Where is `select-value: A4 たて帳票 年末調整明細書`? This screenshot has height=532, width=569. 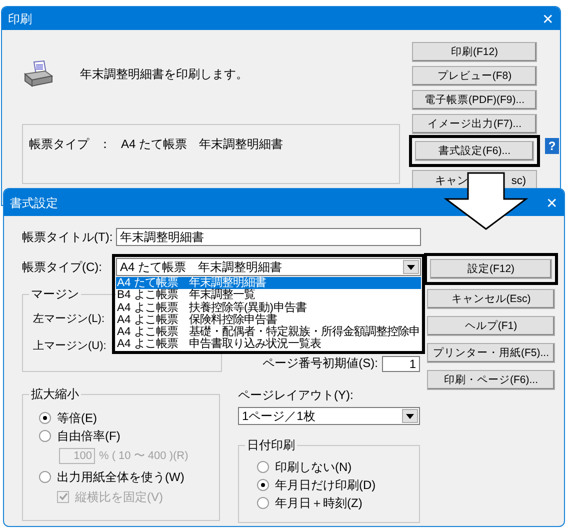 select-value: A4 たて帳票 年末調整明細書 is located at coordinates (201, 267).